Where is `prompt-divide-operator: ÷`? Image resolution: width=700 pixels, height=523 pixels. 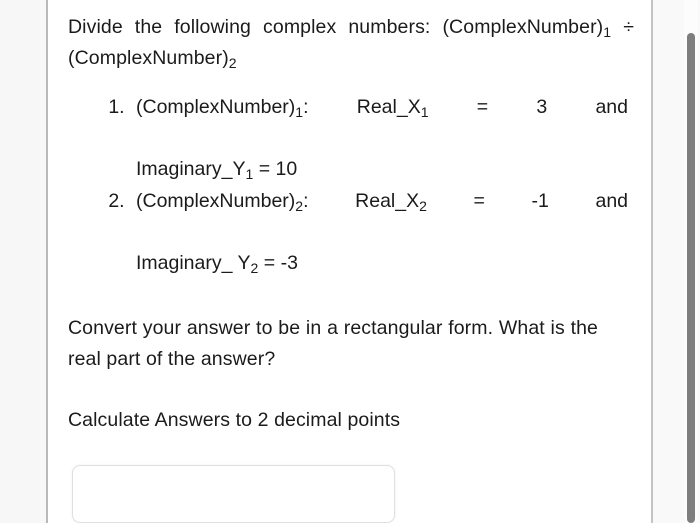 prompt-divide-operator: ÷ is located at coordinates (622, 27).